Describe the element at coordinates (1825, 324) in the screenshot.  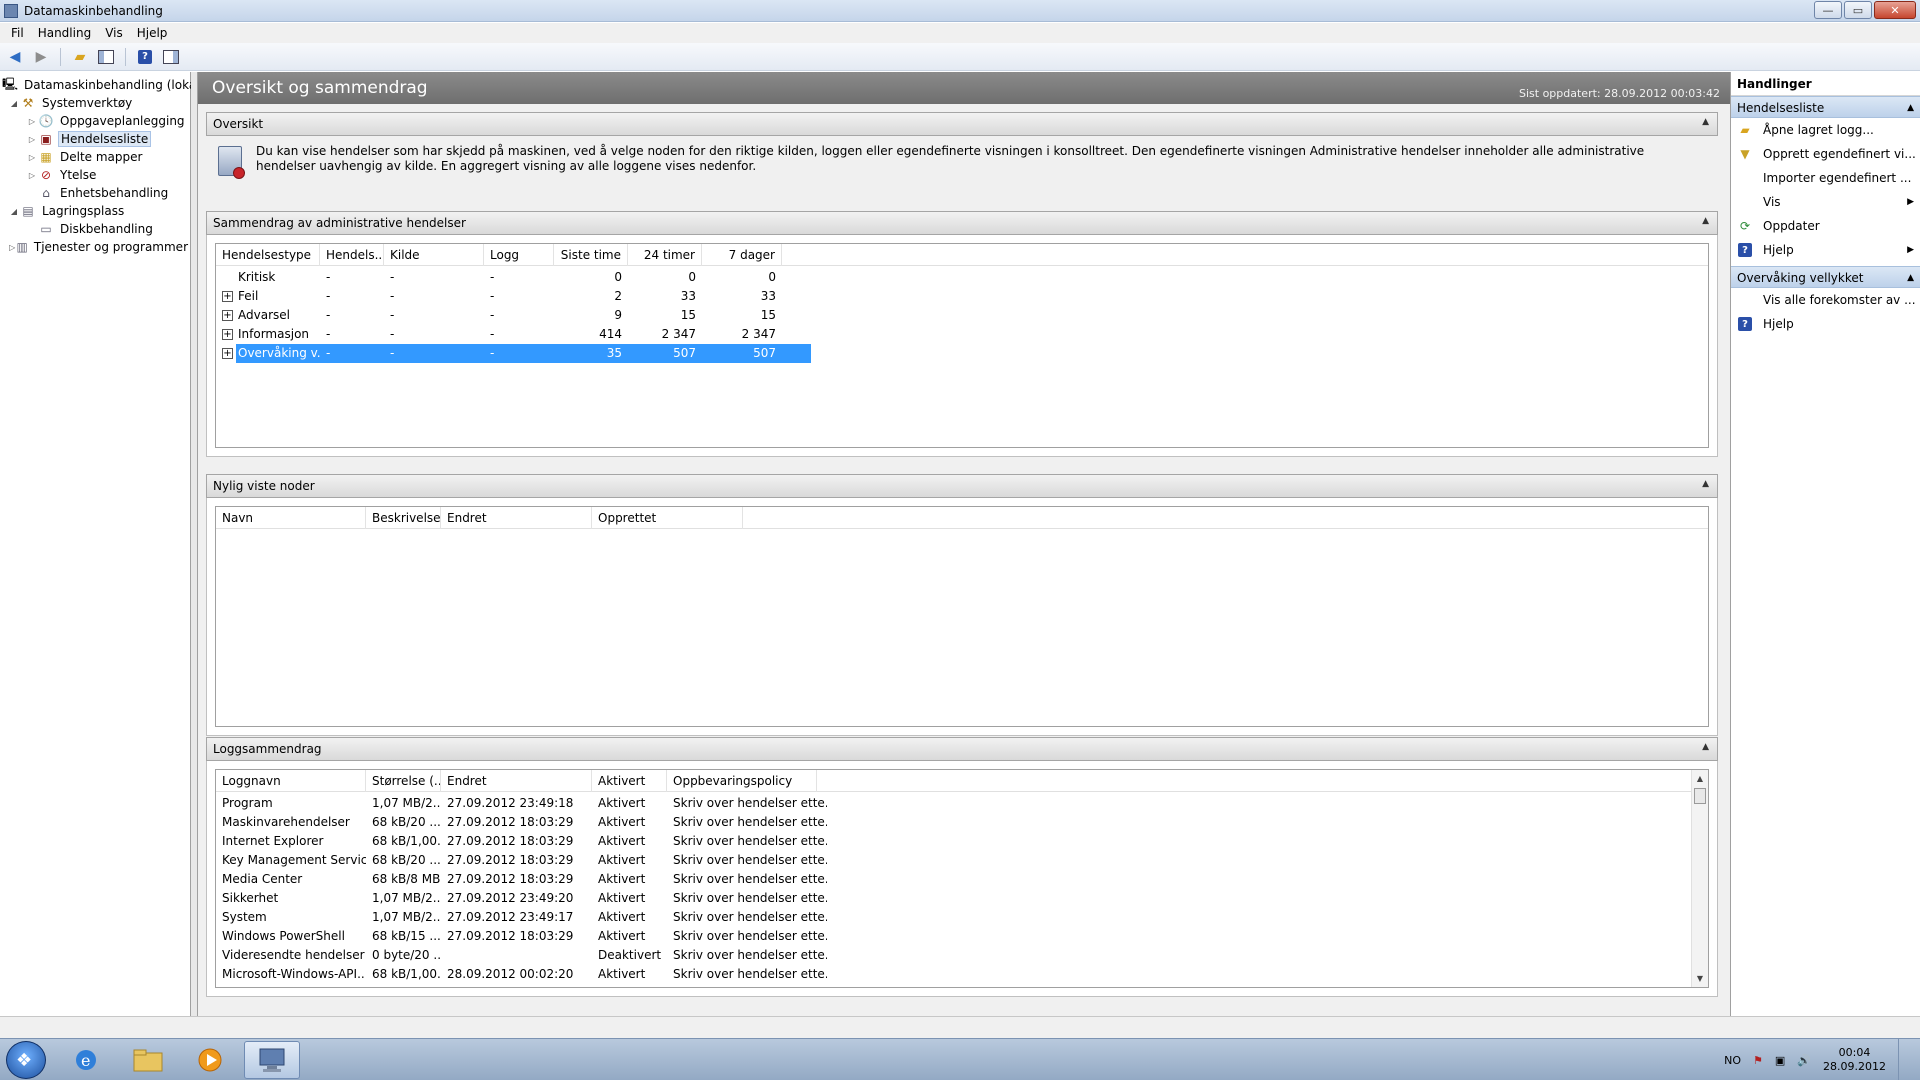
I see `action-help-2: ? Hjelp` at that location.